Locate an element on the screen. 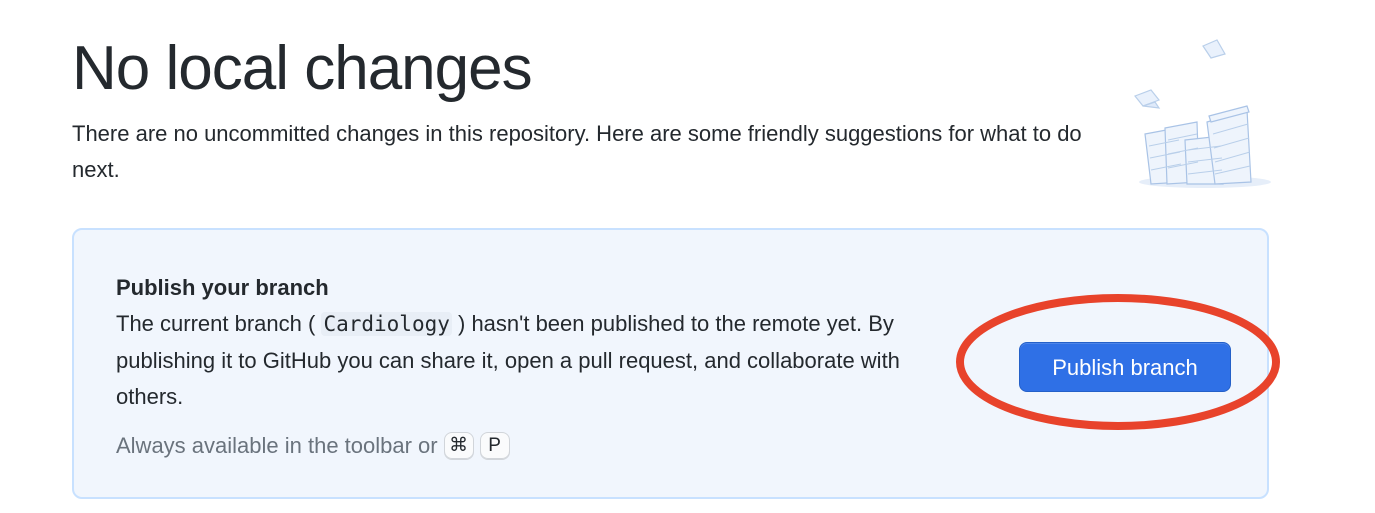 This screenshot has height=513, width=1375. command-key: ⌘ is located at coordinates (458, 445).